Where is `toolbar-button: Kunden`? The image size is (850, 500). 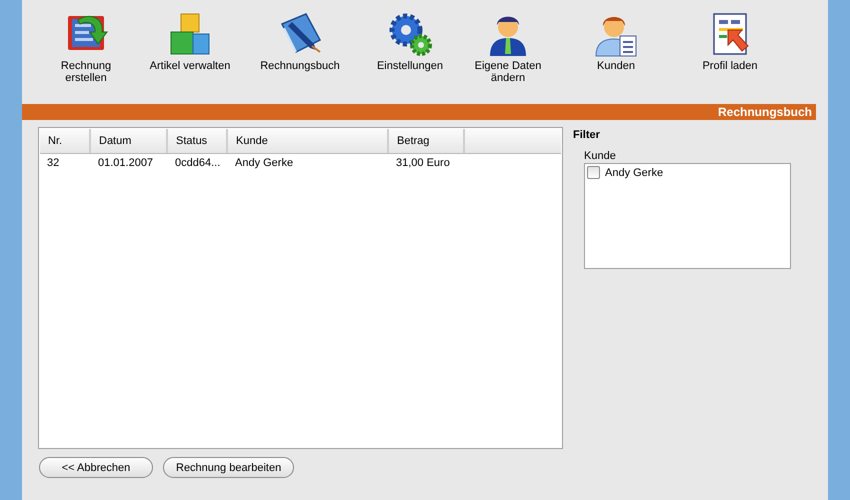 toolbar-button: Kunden is located at coordinates (616, 52).